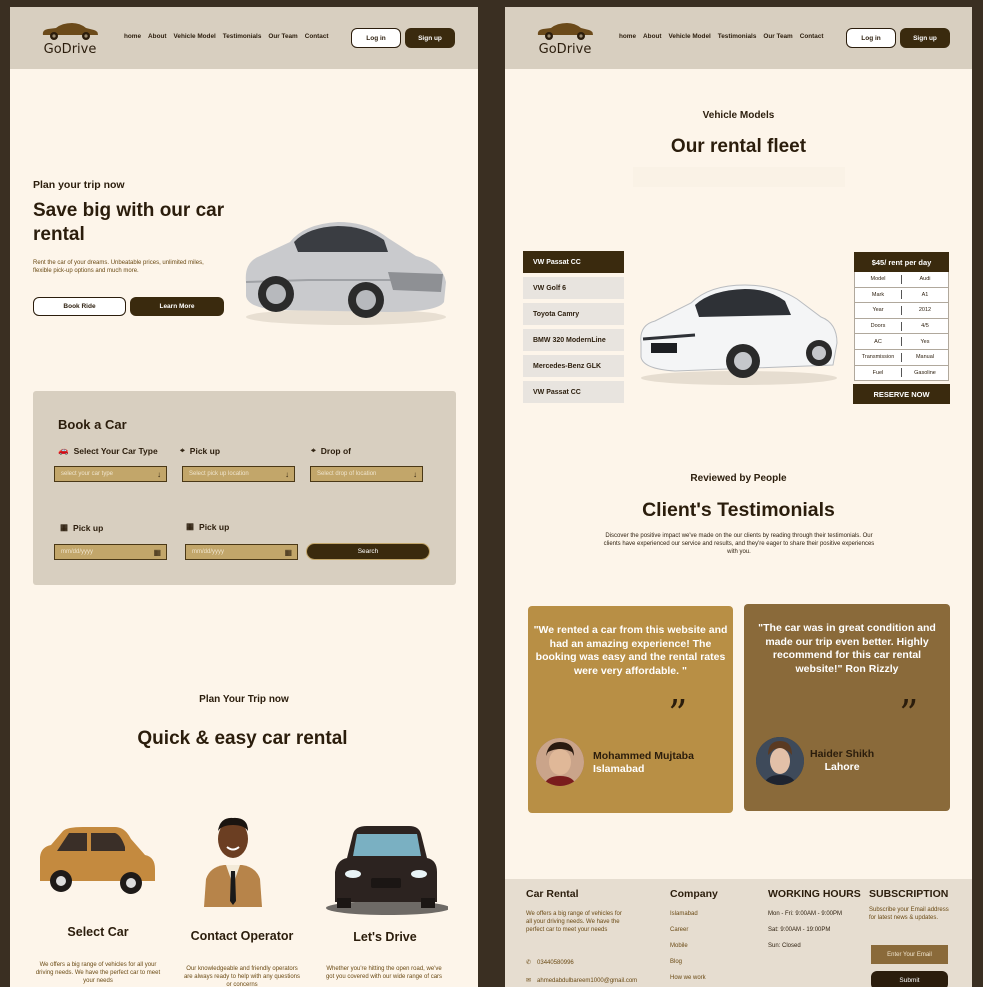 This screenshot has width=983, height=987. I want to click on search-button: Search, so click(368, 551).